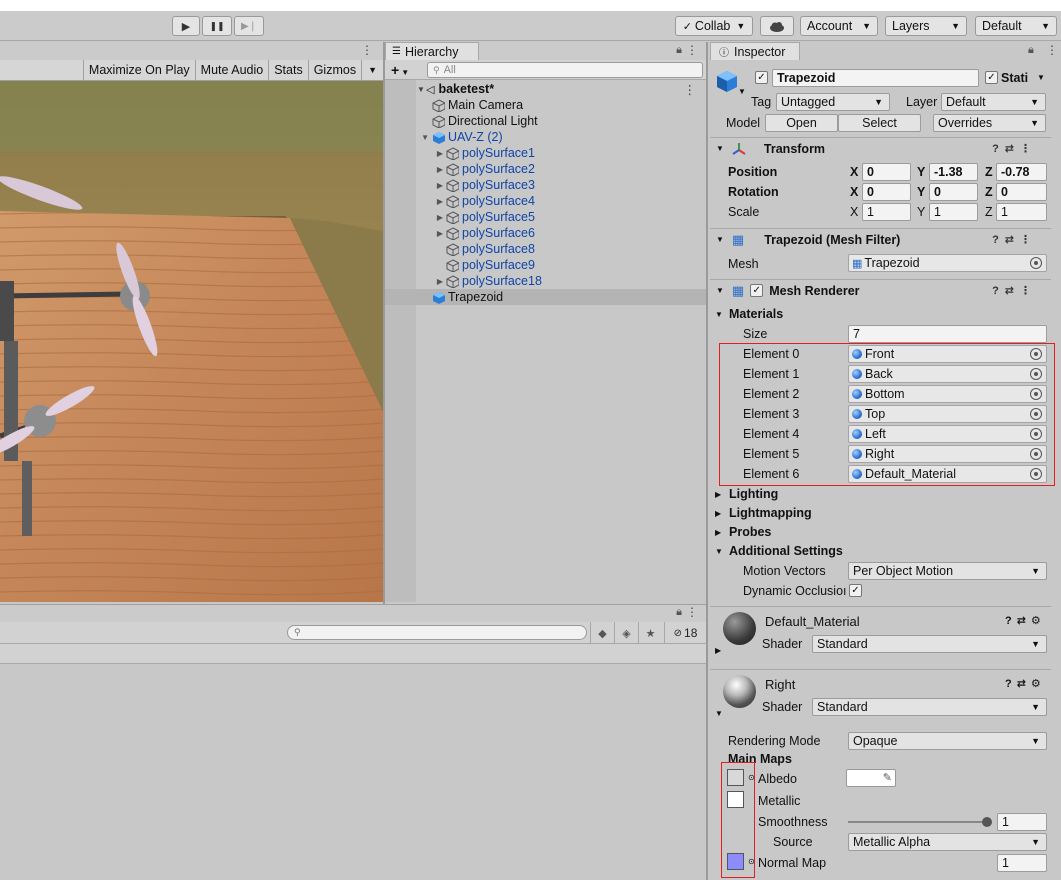 This screenshot has width=1061, height=880. Describe the element at coordinates (561, 105) in the screenshot. I see `hierarchy-item: Main Camera` at that location.